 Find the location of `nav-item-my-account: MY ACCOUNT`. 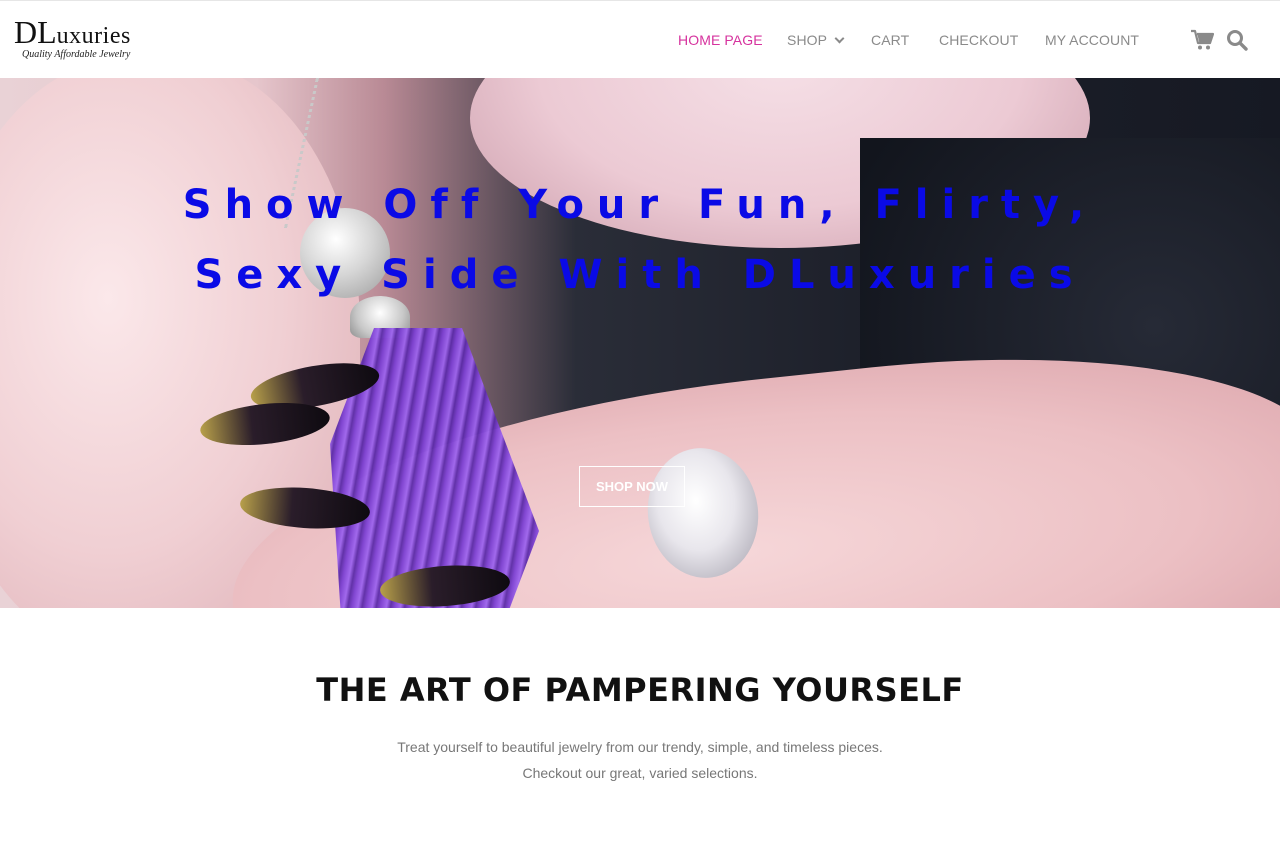

nav-item-my-account: MY ACCOUNT is located at coordinates (1092, 40).